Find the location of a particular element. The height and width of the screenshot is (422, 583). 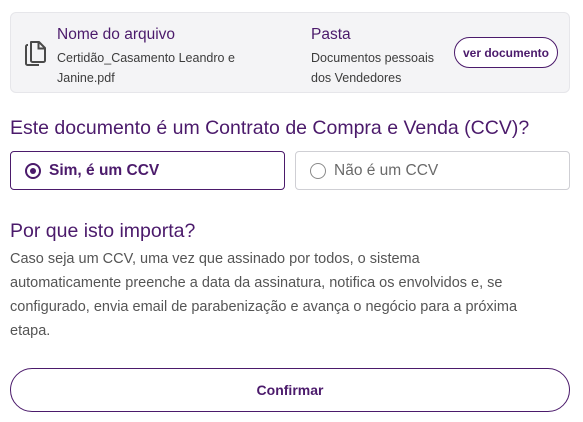

option-yes-label: Sim, é um CCV is located at coordinates (104, 170).